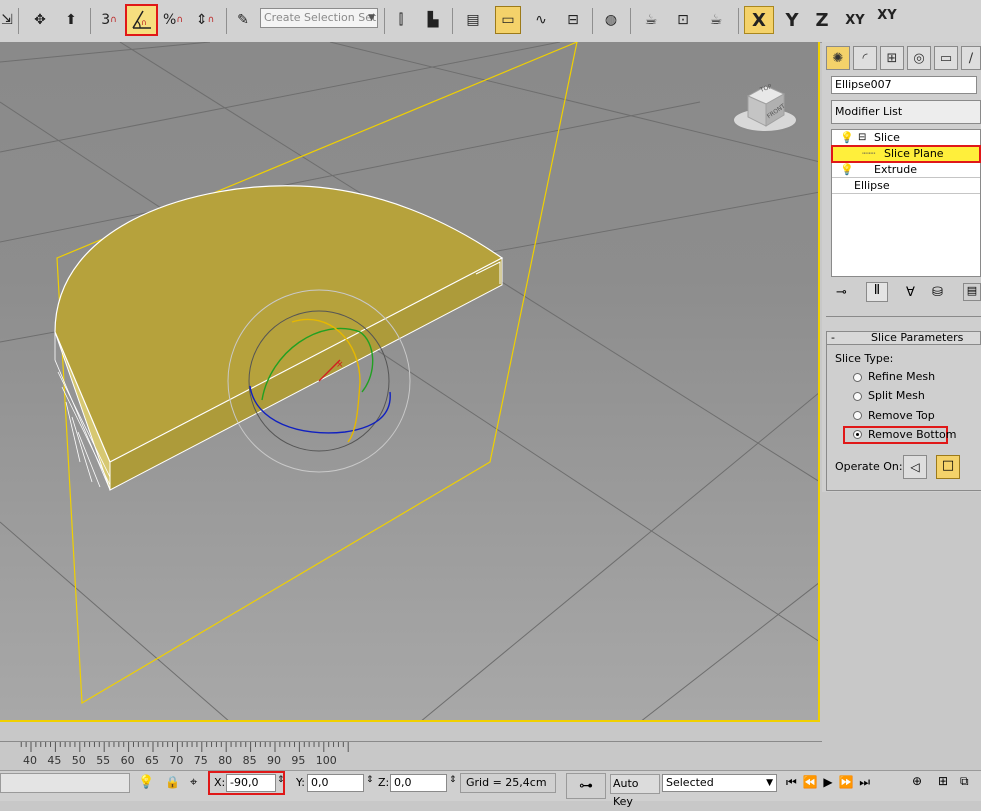 The height and width of the screenshot is (811, 981). What do you see at coordinates (964, 781) in the screenshot?
I see `maximize-viewport-icon: ⧉` at bounding box center [964, 781].